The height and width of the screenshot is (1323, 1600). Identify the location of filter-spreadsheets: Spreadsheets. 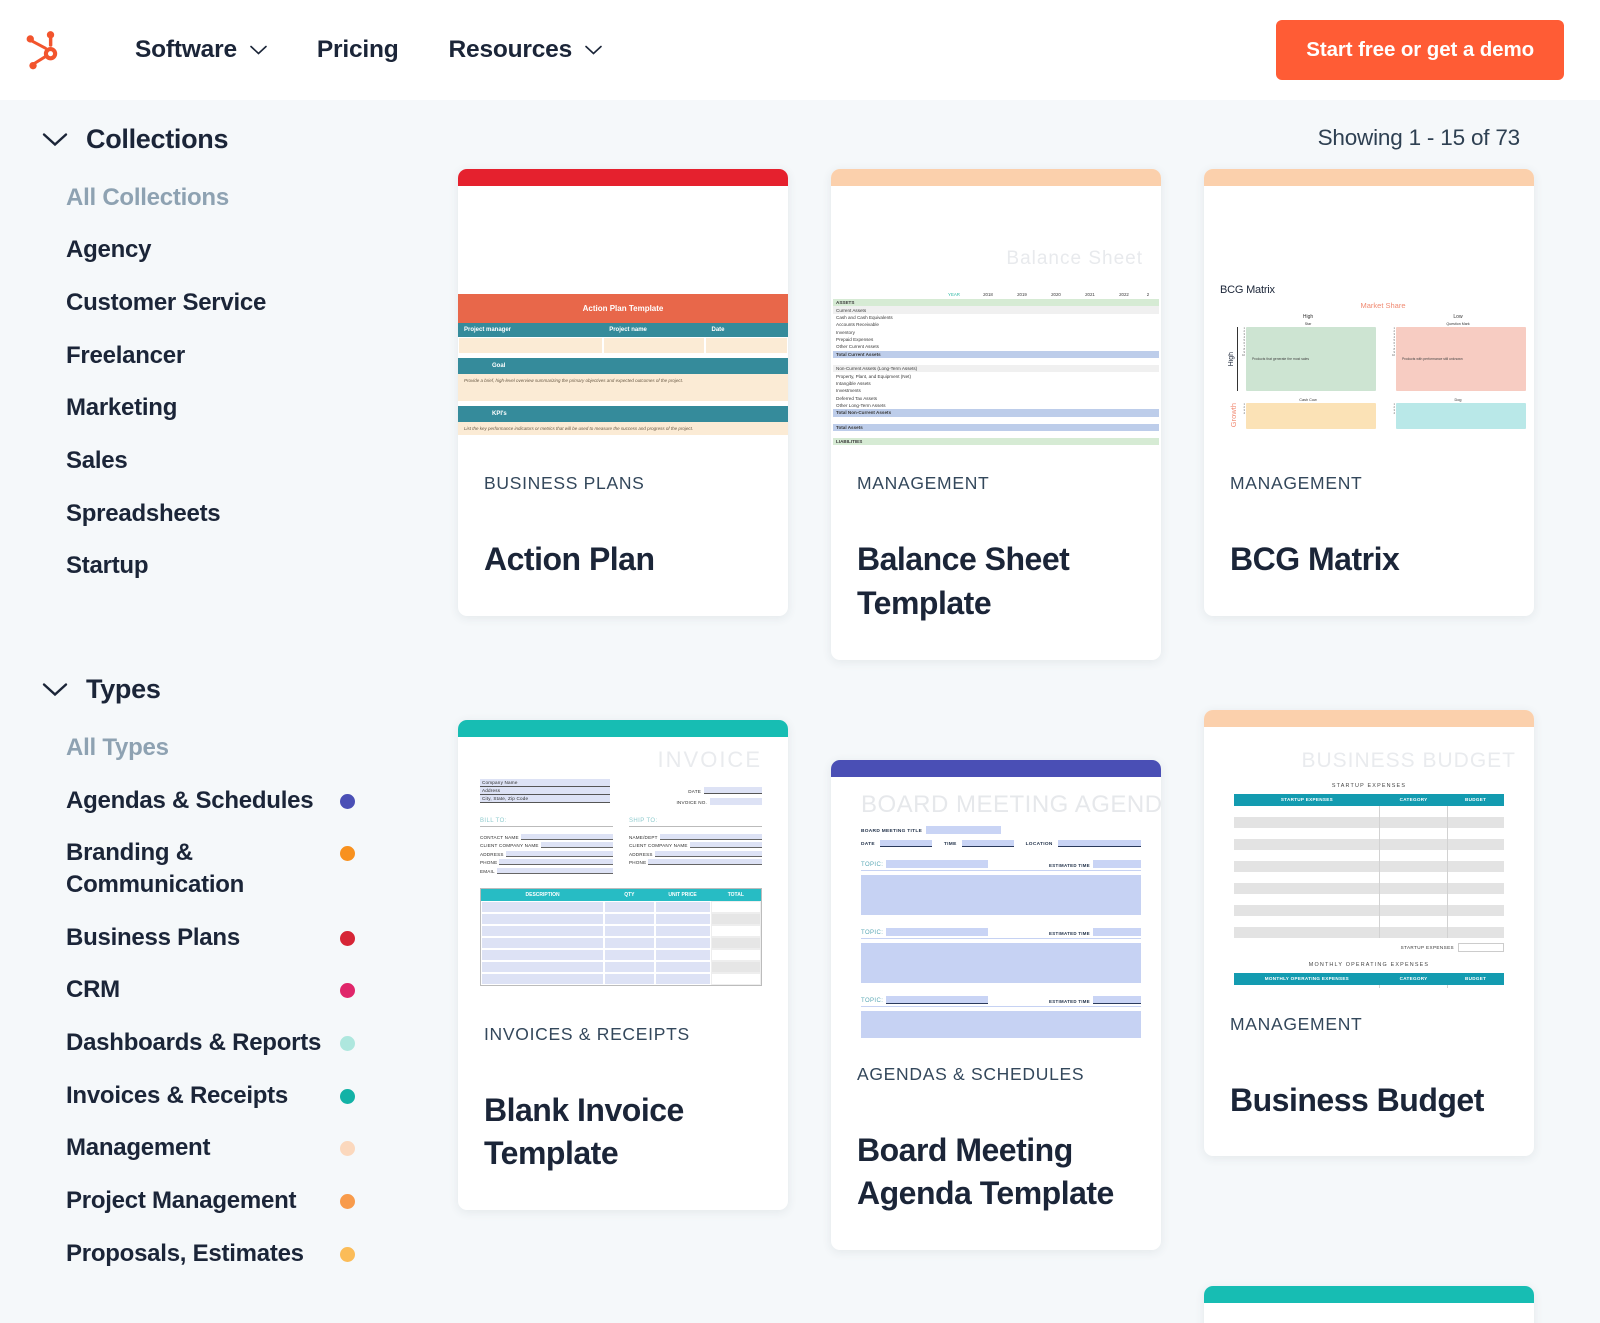
(238, 513).